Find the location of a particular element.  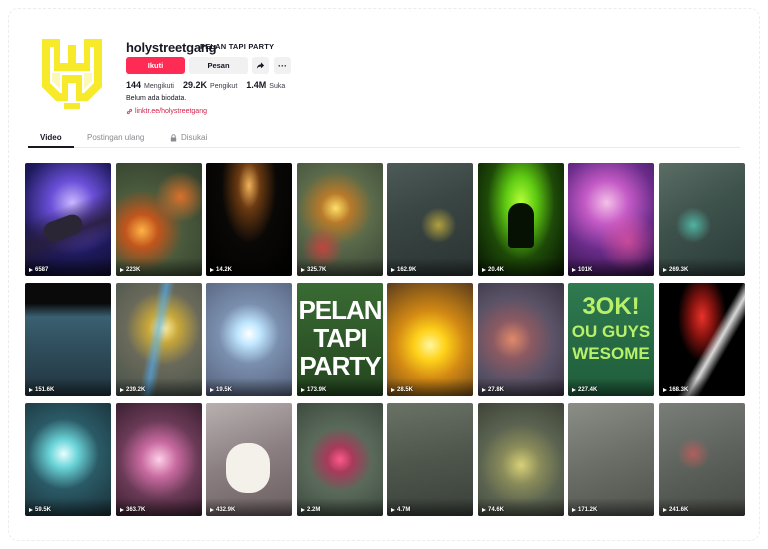

view-count: 74.6K is located at coordinates (493, 510).